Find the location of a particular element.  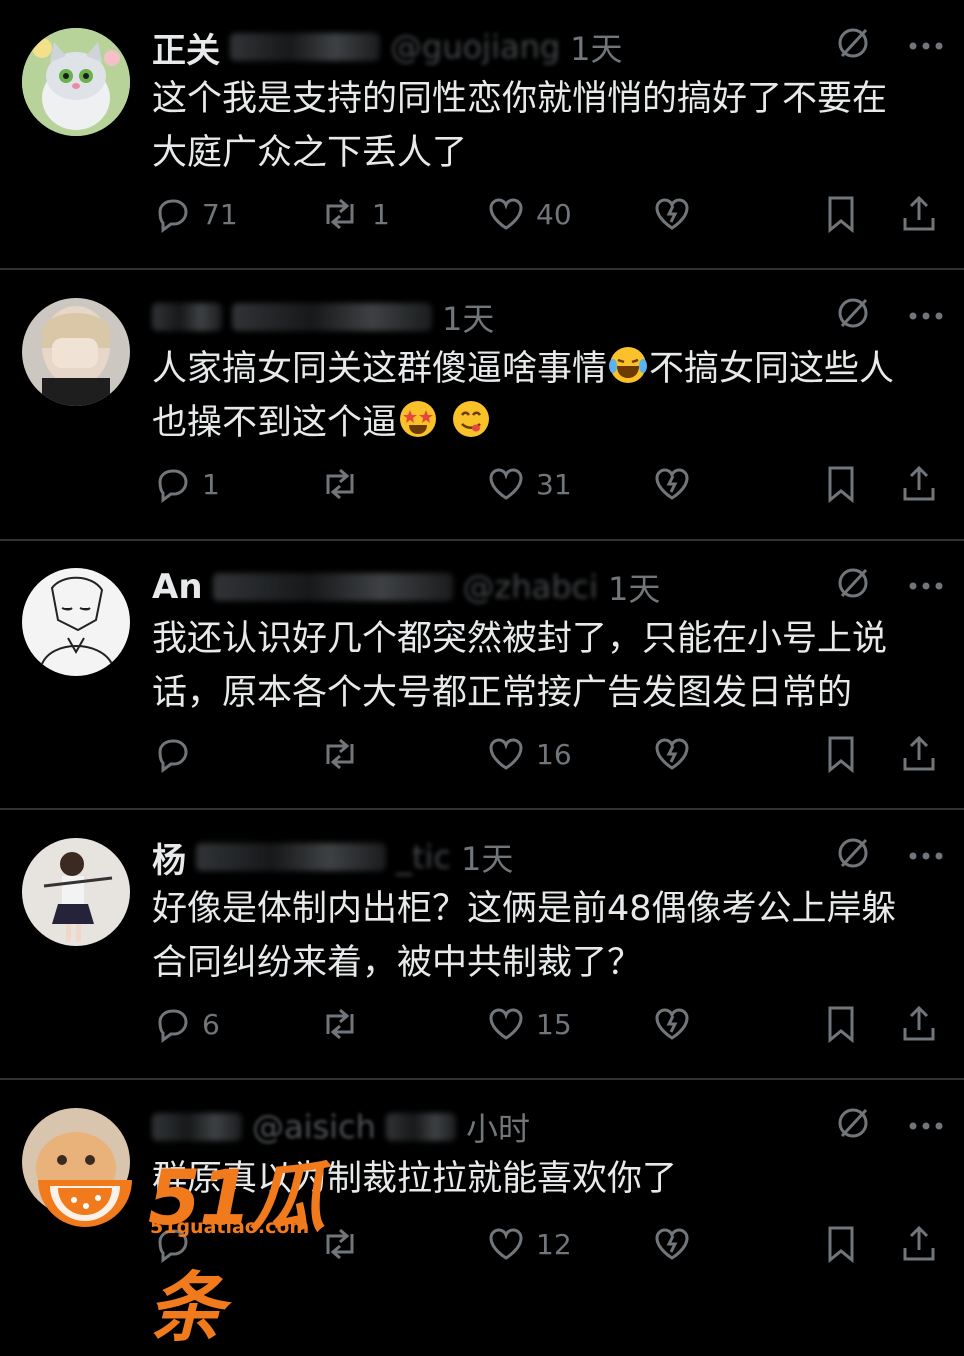

post-text: 好像是体制内出柜？这俩是前48偶像考公上岸躲 合同纠纷来着，被中共制裁了？ is located at coordinates (524, 936).